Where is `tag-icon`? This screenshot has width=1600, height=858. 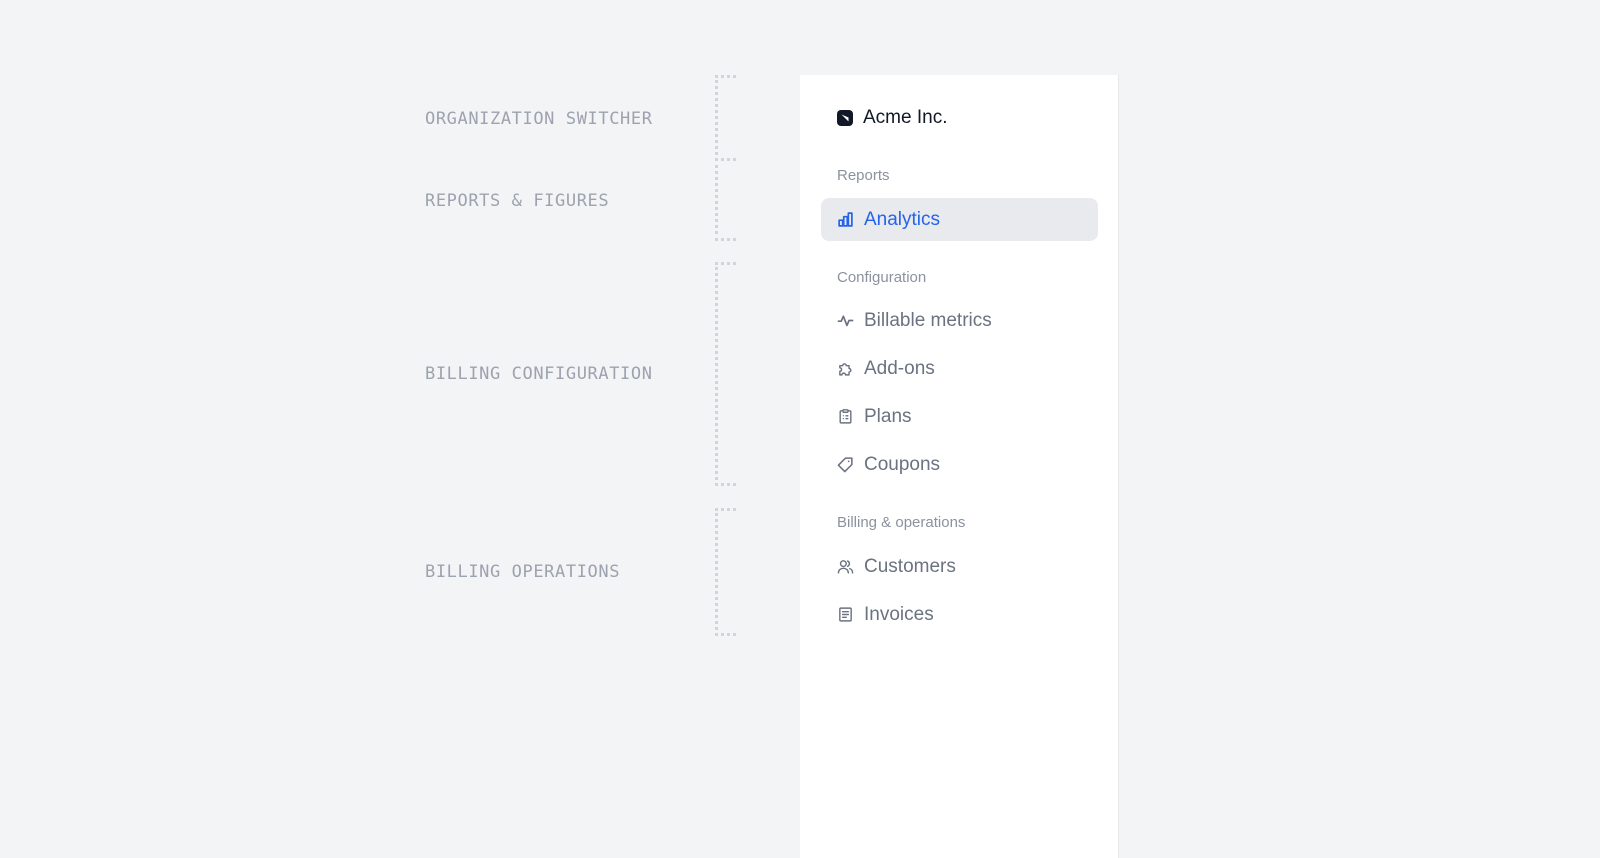
tag-icon is located at coordinates (845, 464).